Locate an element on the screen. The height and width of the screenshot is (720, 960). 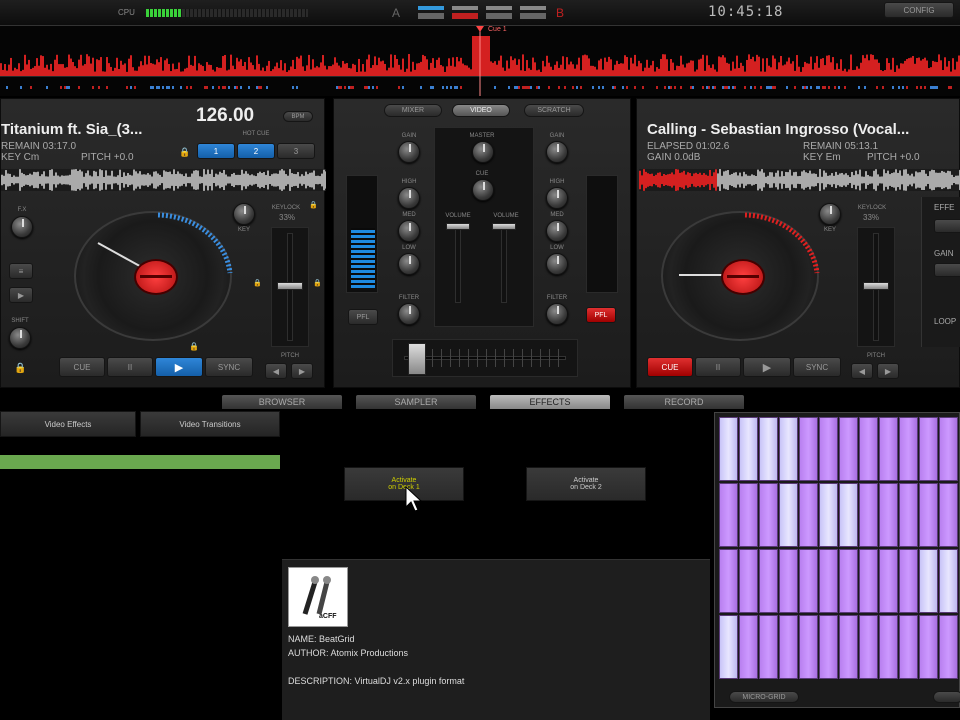
right-key-knob is located at coordinates (830, 214).